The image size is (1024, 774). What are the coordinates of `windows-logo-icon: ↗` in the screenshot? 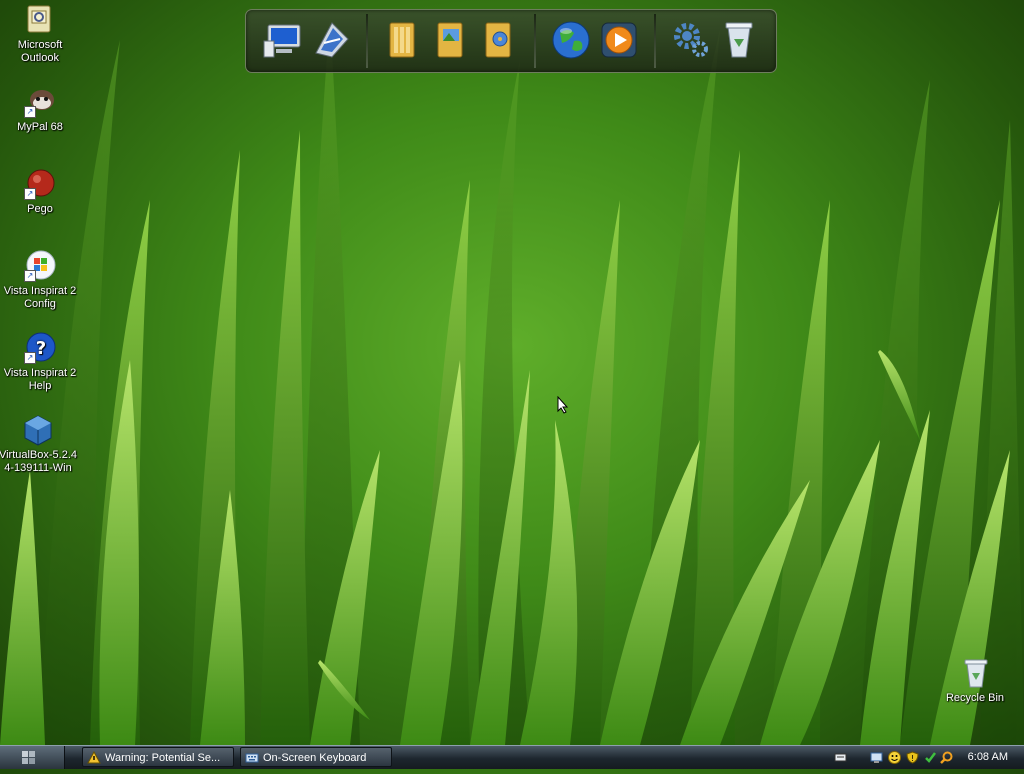 It's located at (40, 266).